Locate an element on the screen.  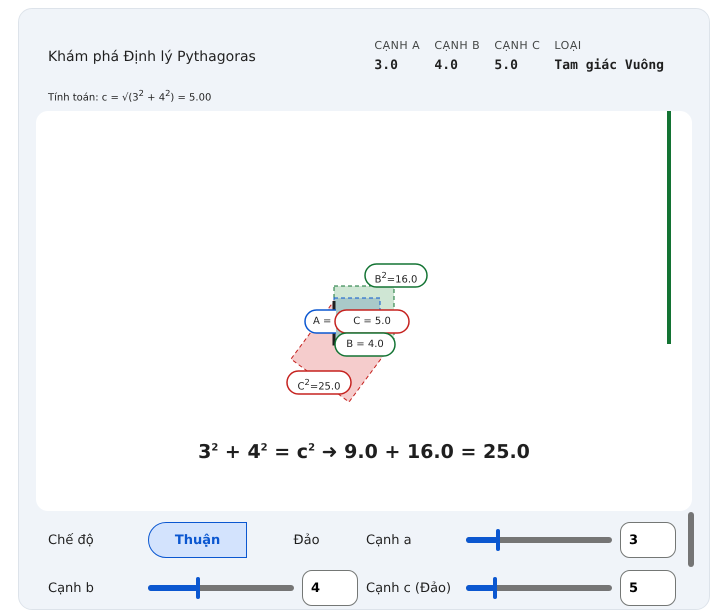
stat-value: 4.0 is located at coordinates (446, 65).